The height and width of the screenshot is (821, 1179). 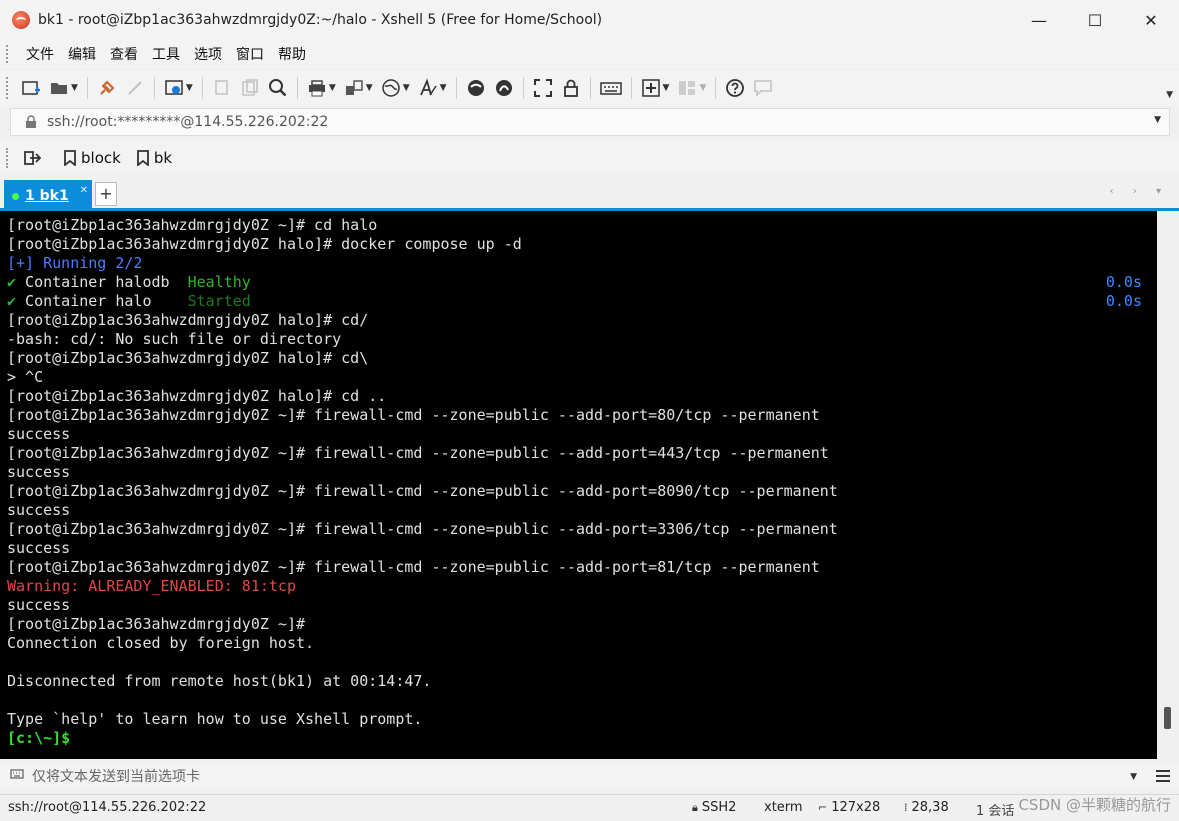 I want to click on status-terminal-type: xterm, so click(x=783, y=807).